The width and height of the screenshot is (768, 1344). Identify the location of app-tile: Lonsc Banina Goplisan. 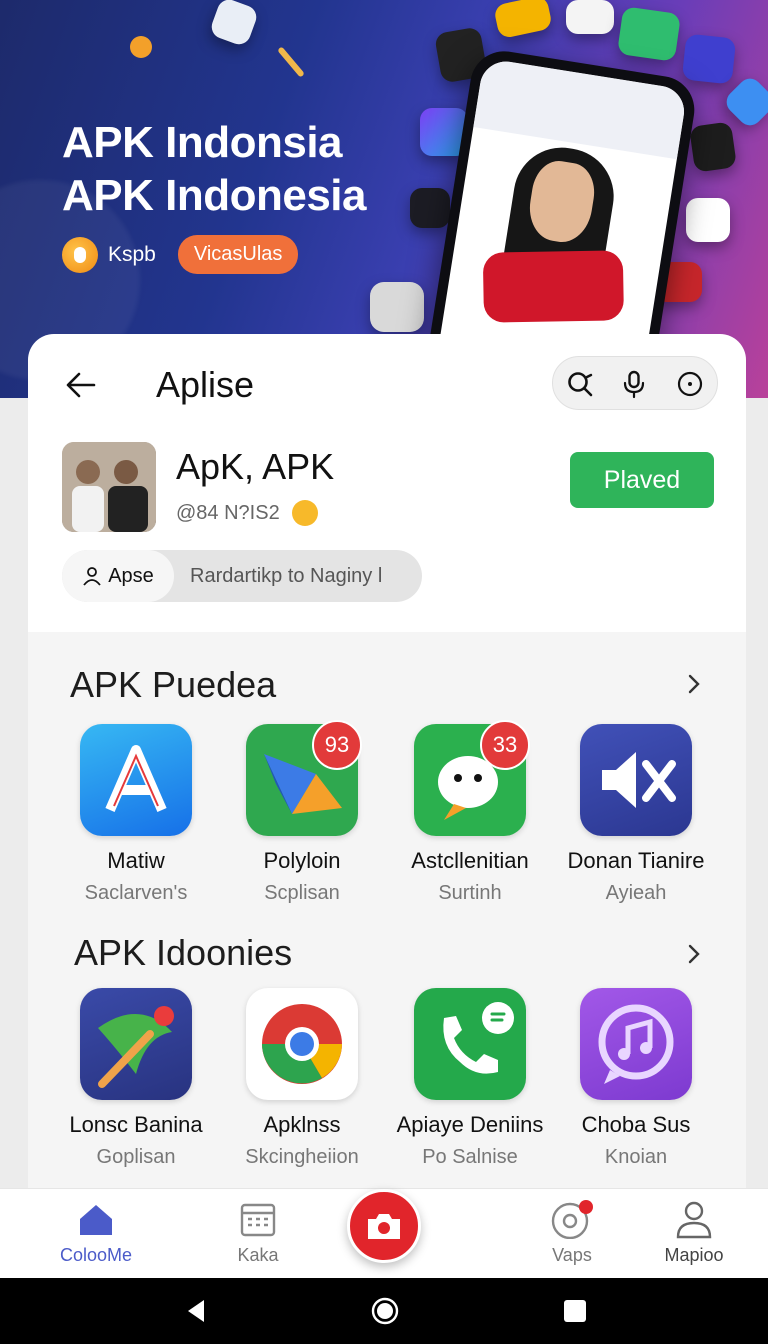
(136, 1078).